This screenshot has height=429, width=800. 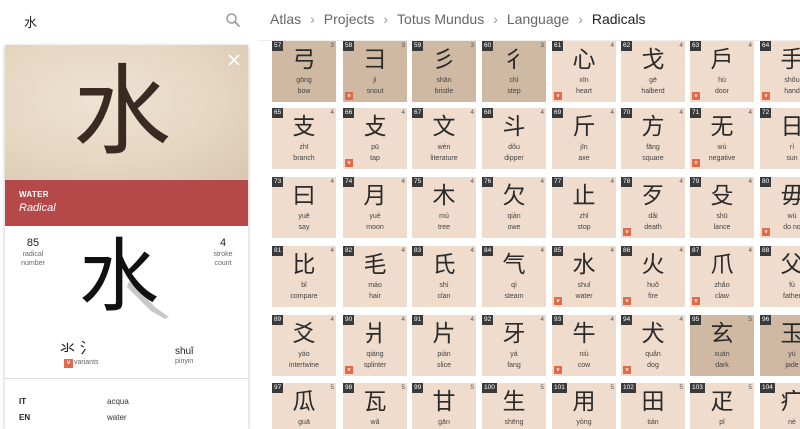 I want to click on tile-meaning: compare, so click(x=304, y=296).